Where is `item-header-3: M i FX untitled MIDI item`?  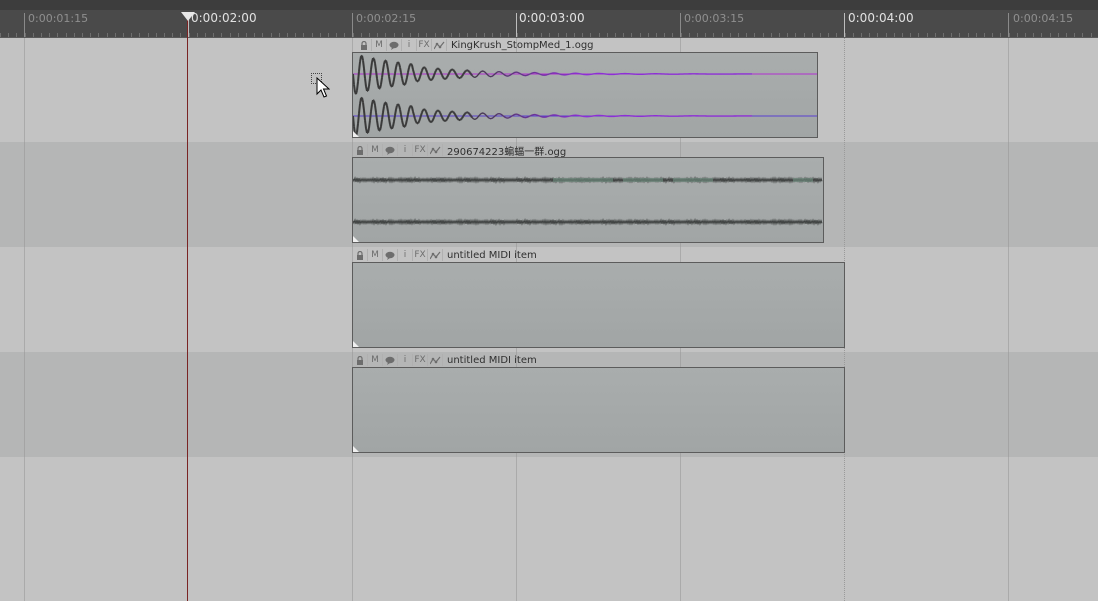 item-header-3: M i FX untitled MIDI item is located at coordinates (445, 255).